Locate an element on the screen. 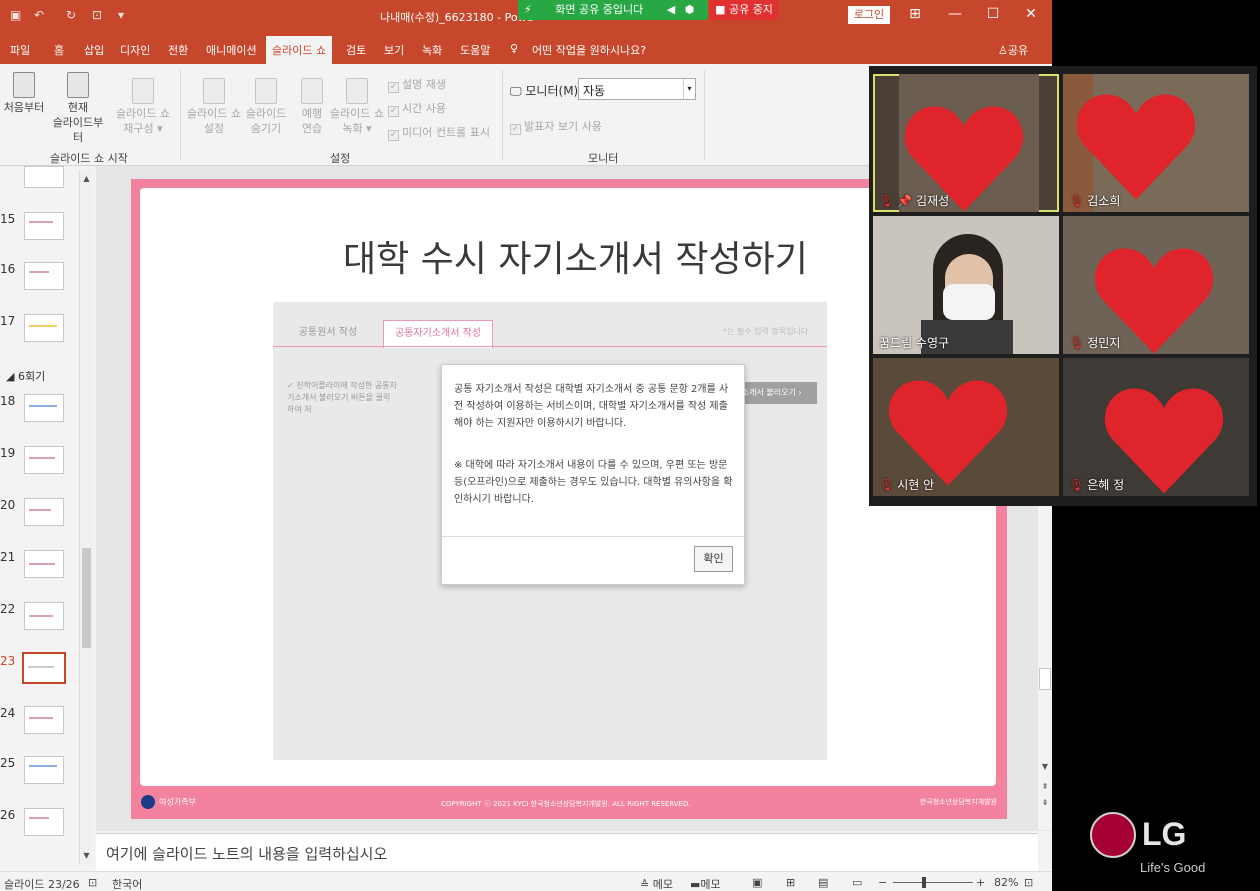 Image resolution: width=1260 pixels, height=891 pixels. zoom-level: 82% is located at coordinates (1006, 882).